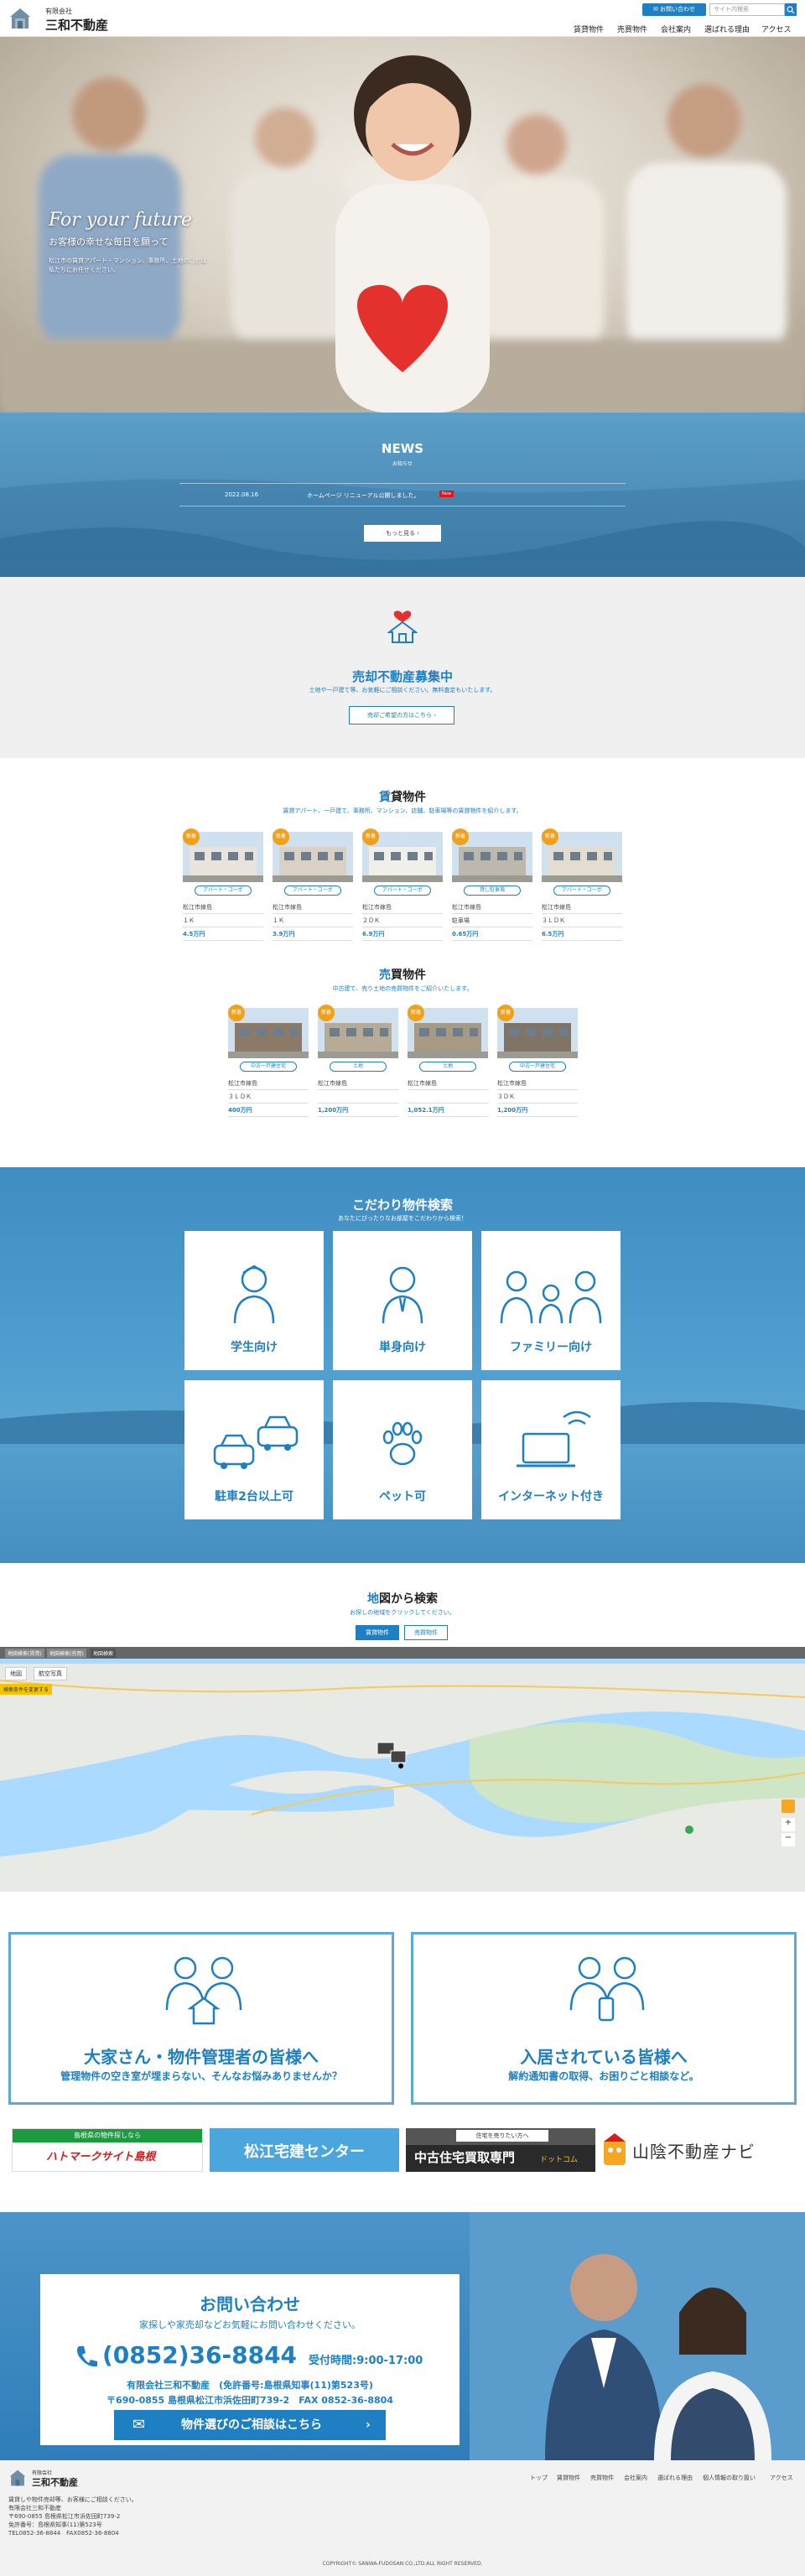 The image size is (805, 2576). I want to click on hero-title: For your future, so click(121, 220).